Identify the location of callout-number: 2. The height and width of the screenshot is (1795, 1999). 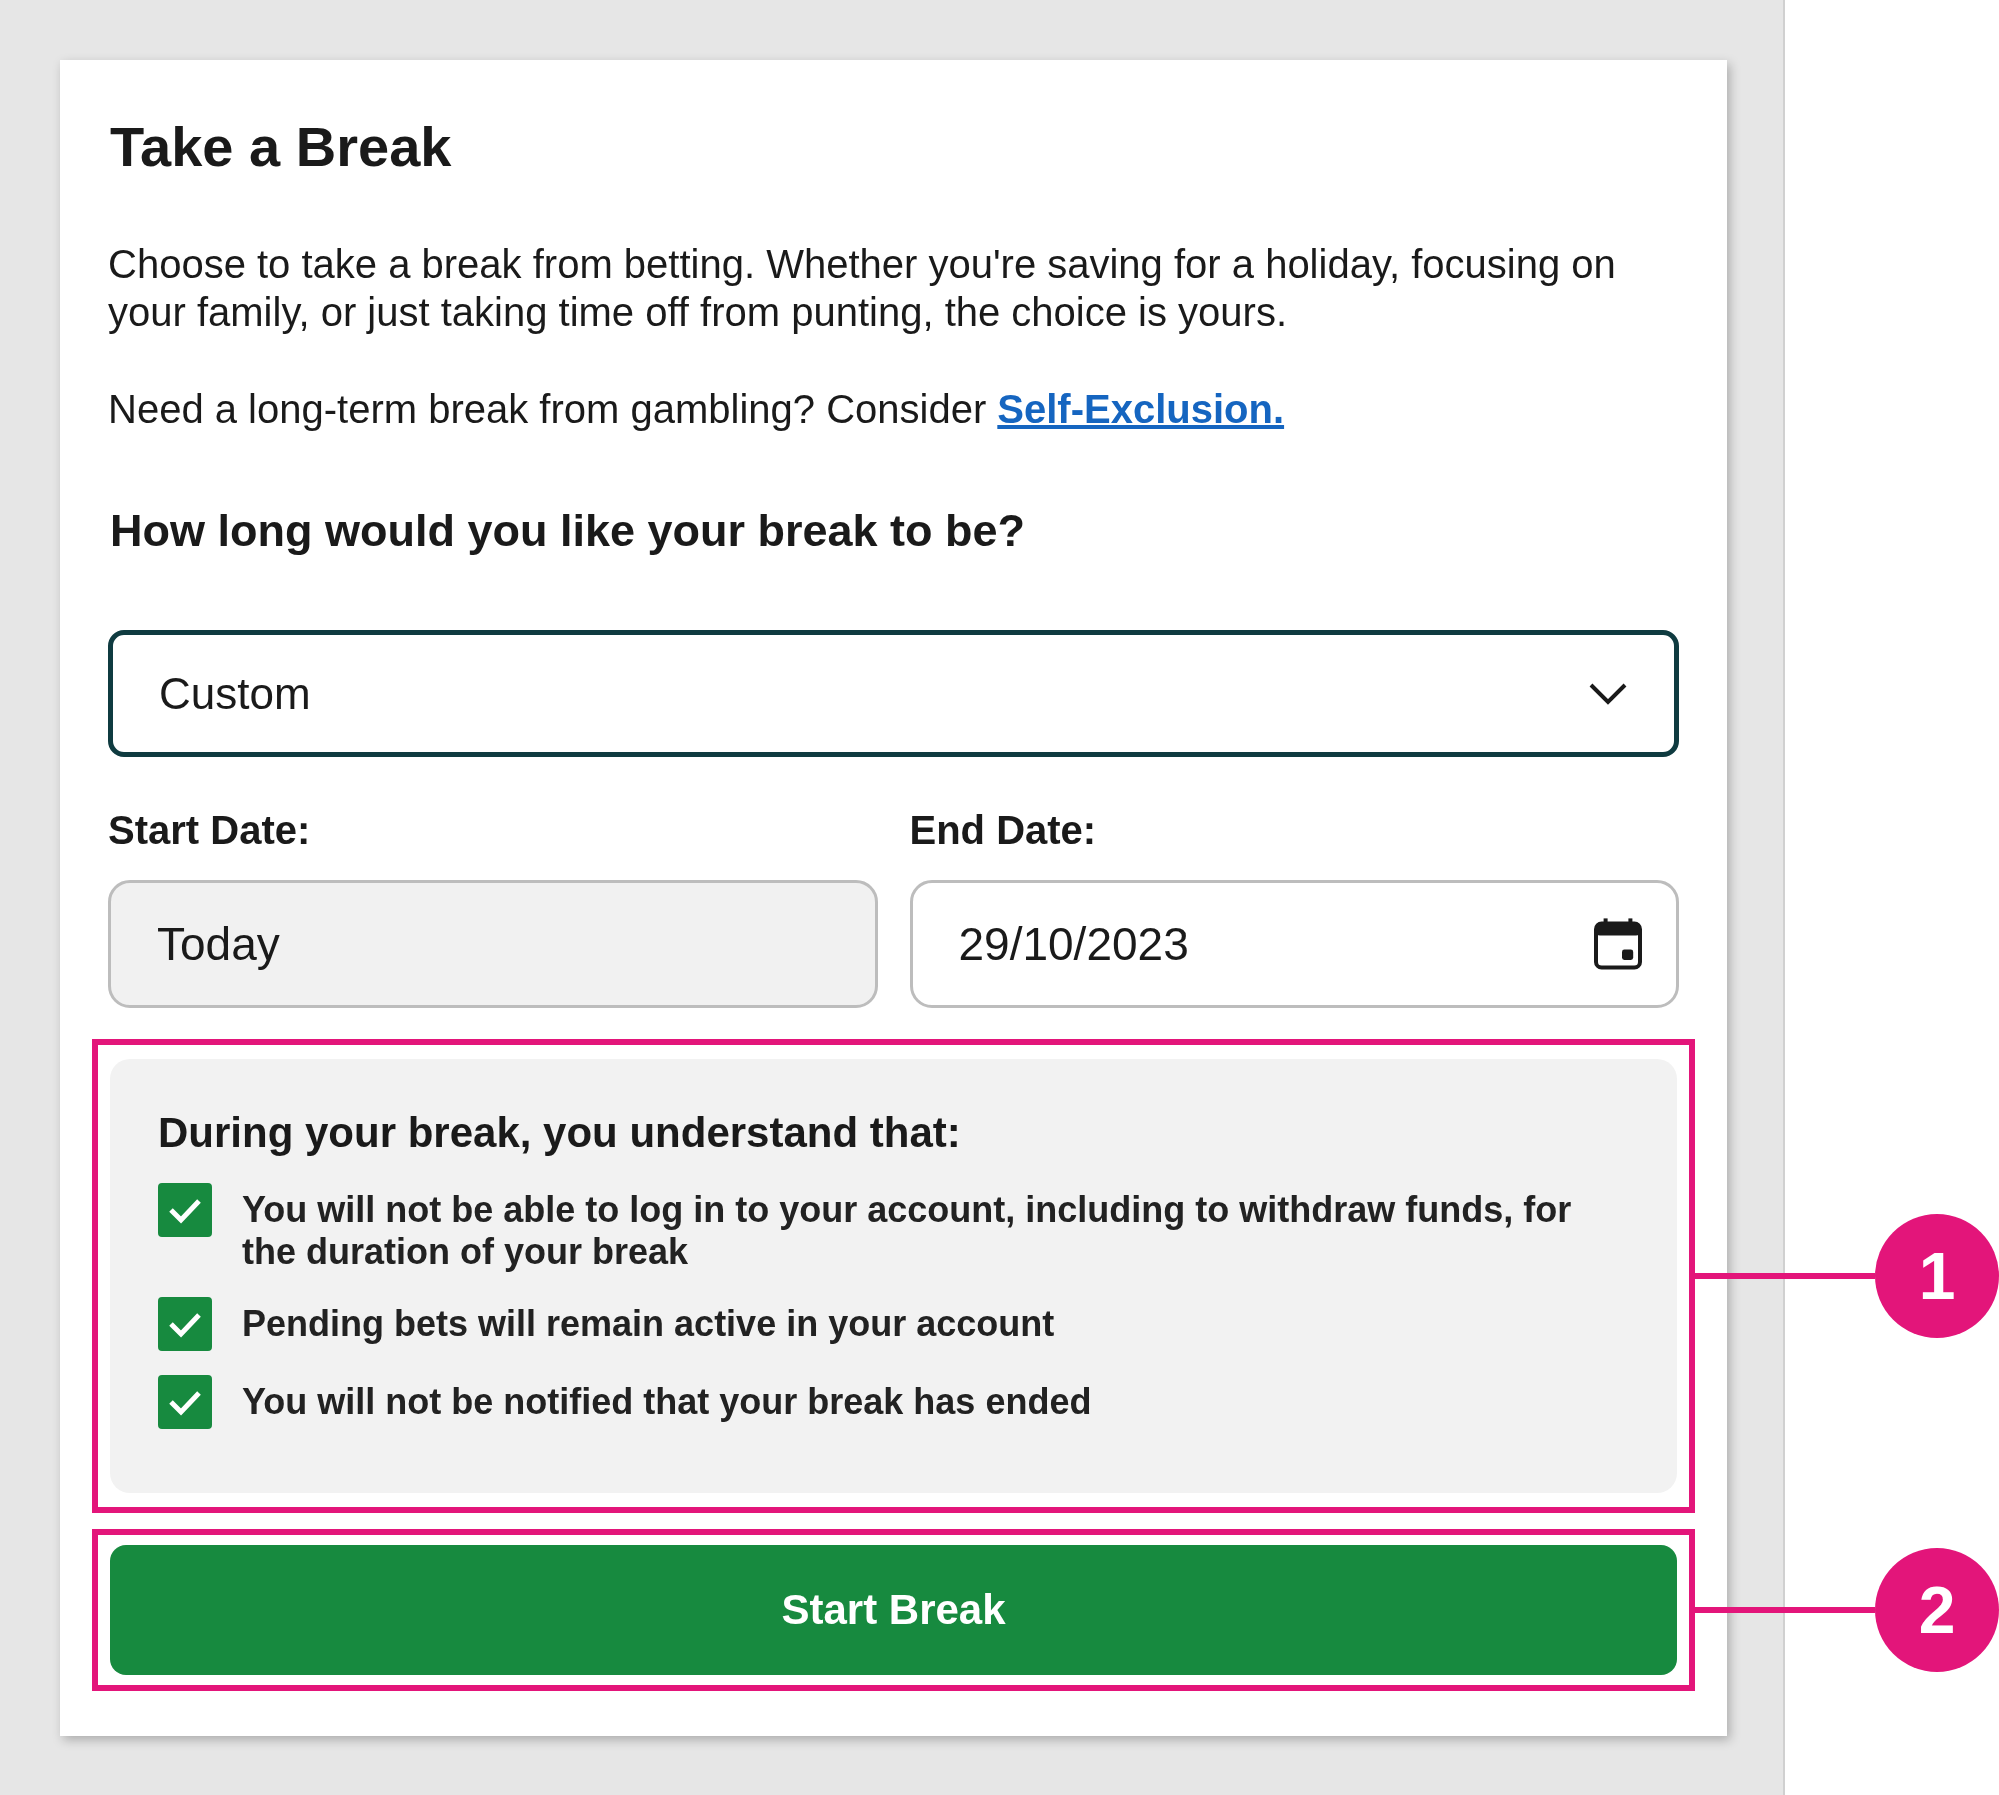
(1937, 1610).